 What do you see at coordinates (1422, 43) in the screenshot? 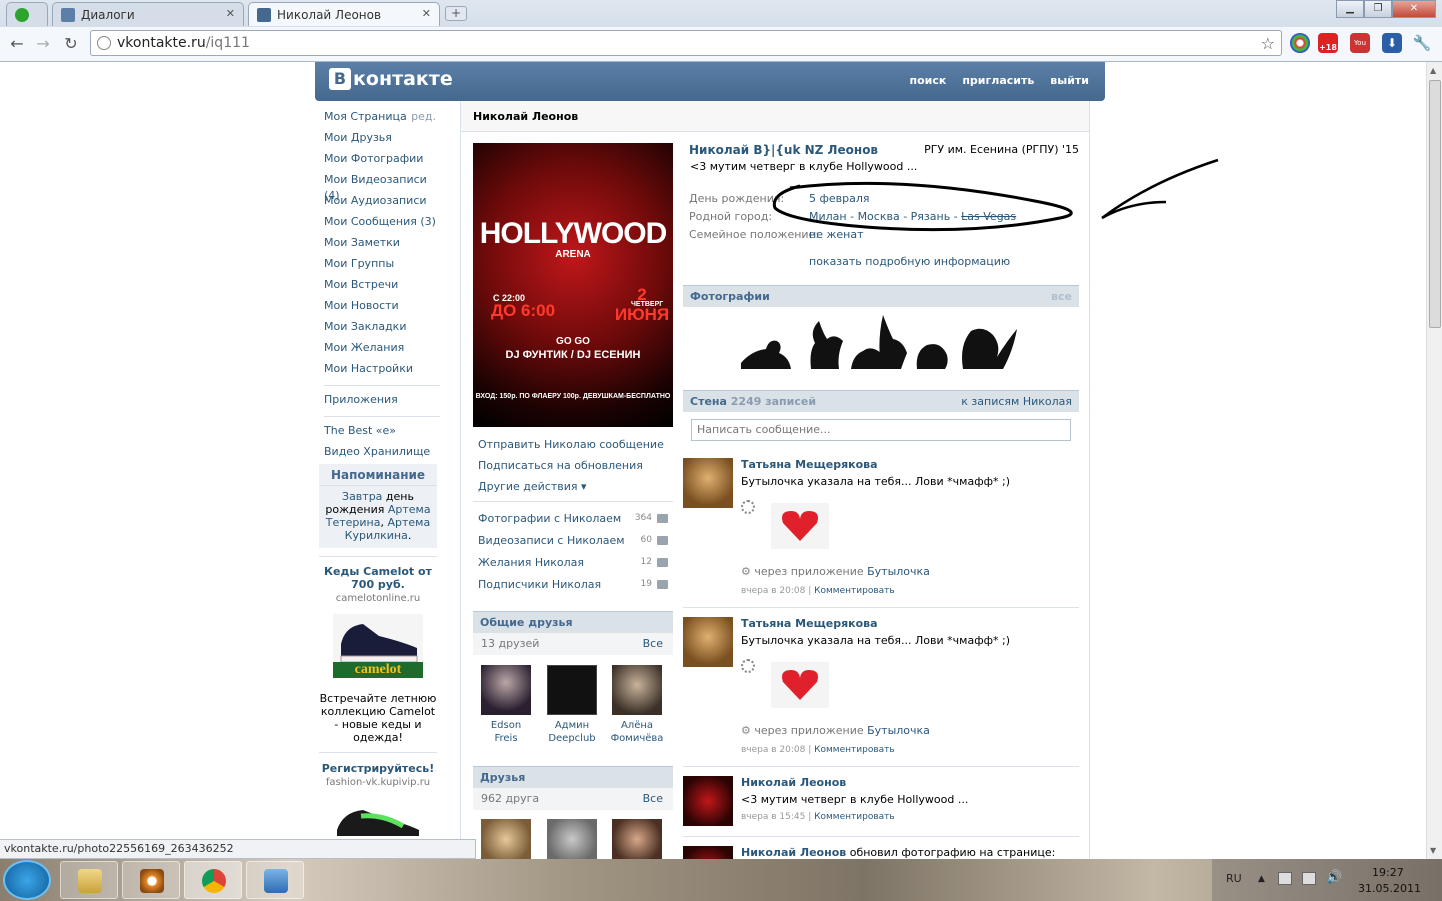
I see `wrench-icon: 🔧` at bounding box center [1422, 43].